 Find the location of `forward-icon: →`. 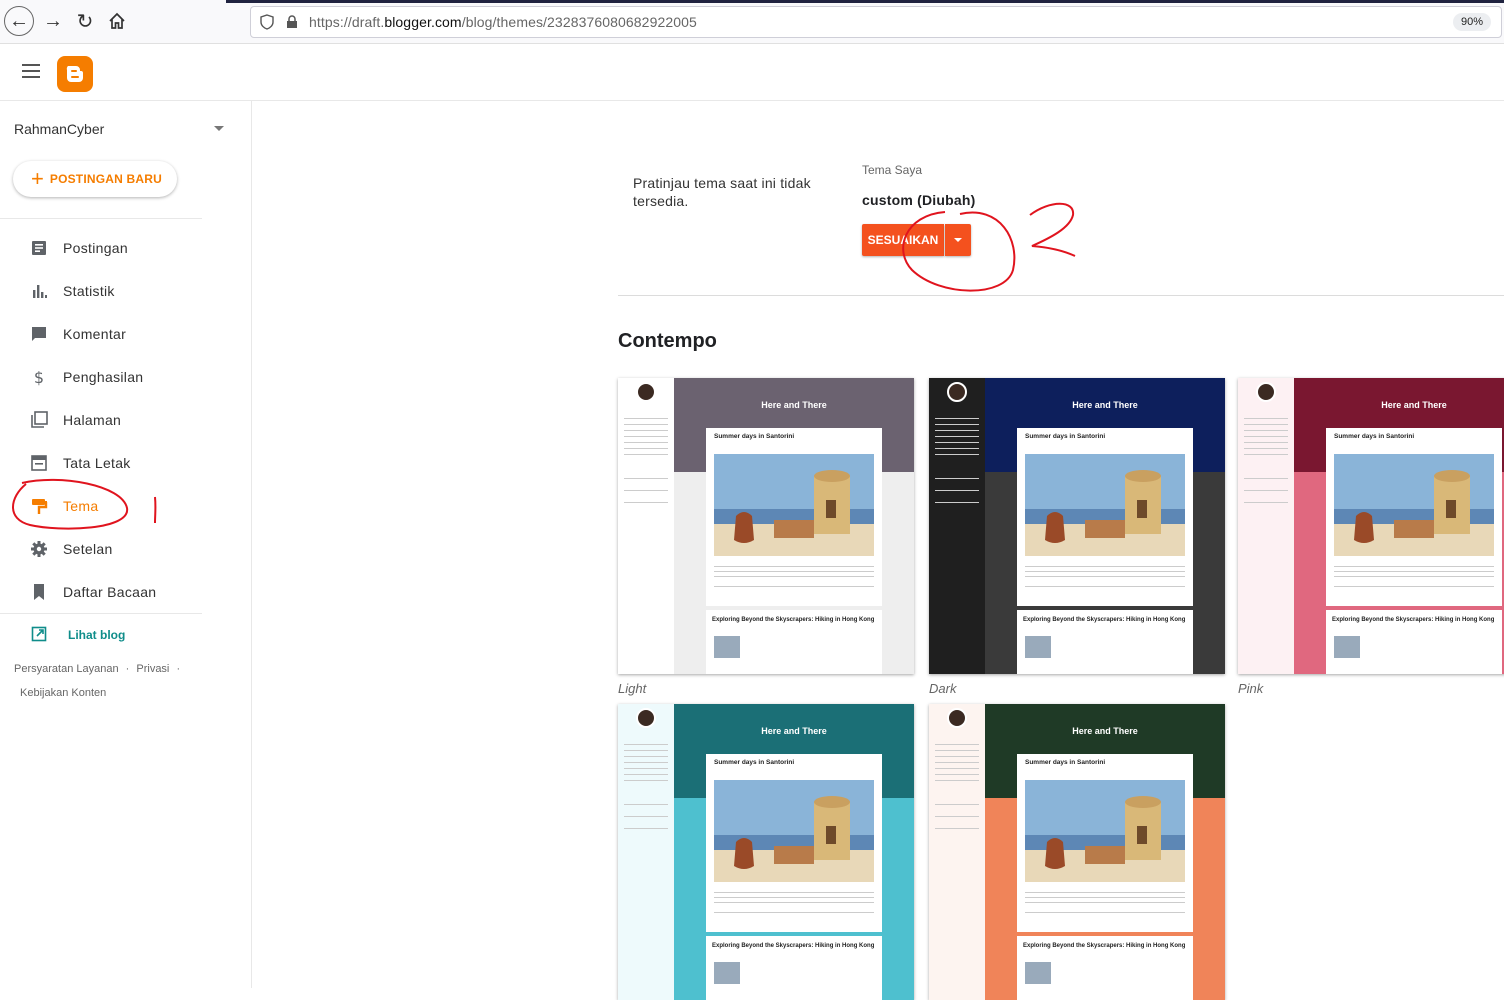

forward-icon: → is located at coordinates (53, 21).